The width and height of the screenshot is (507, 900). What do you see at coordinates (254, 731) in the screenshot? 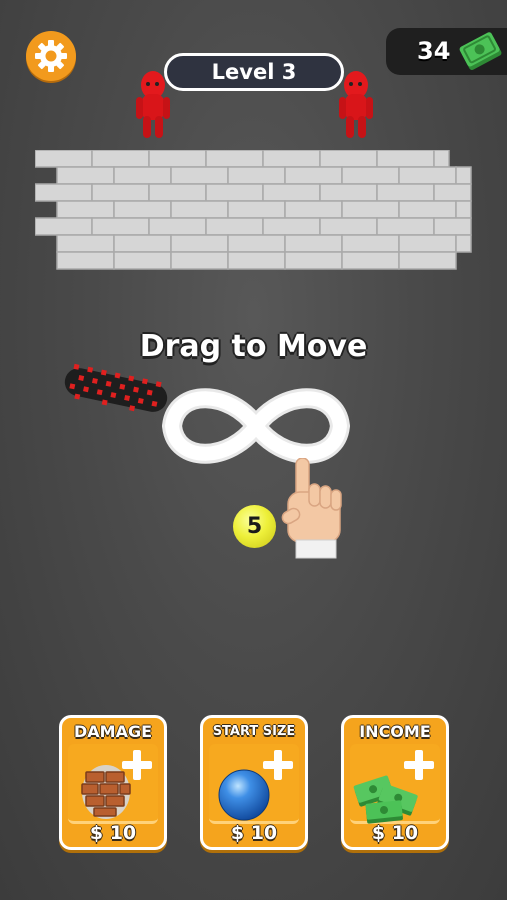
I see `upgrade-title: START SIZE` at bounding box center [254, 731].